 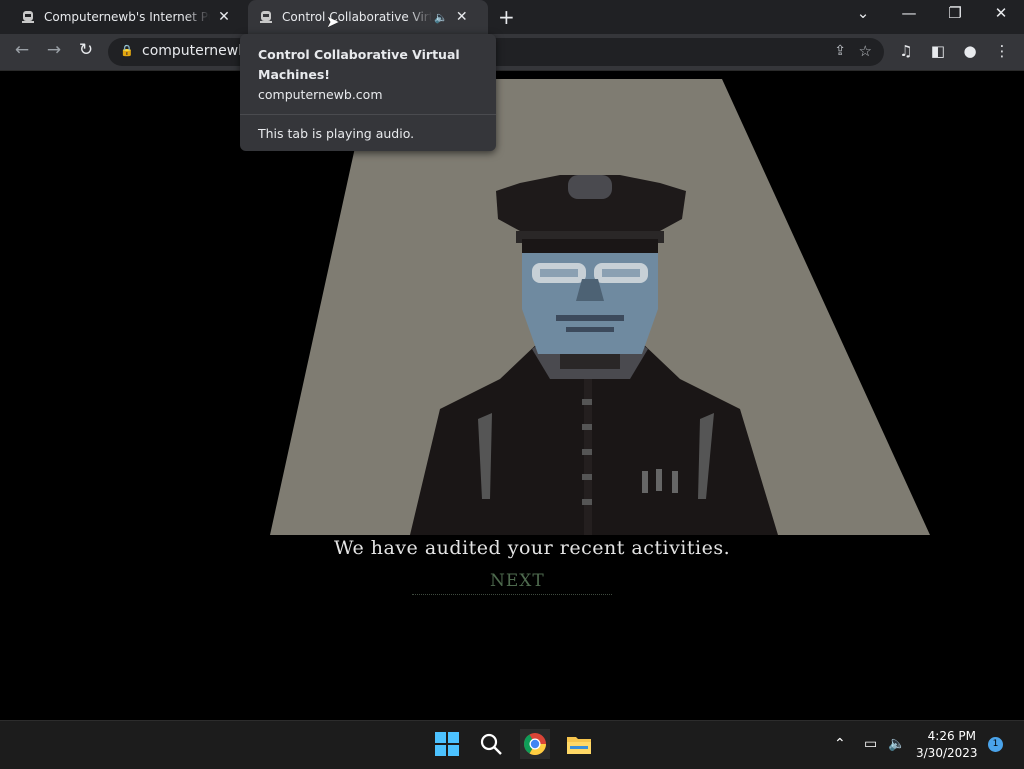 I want to click on close-window-icon: ✕, so click(x=1001, y=13).